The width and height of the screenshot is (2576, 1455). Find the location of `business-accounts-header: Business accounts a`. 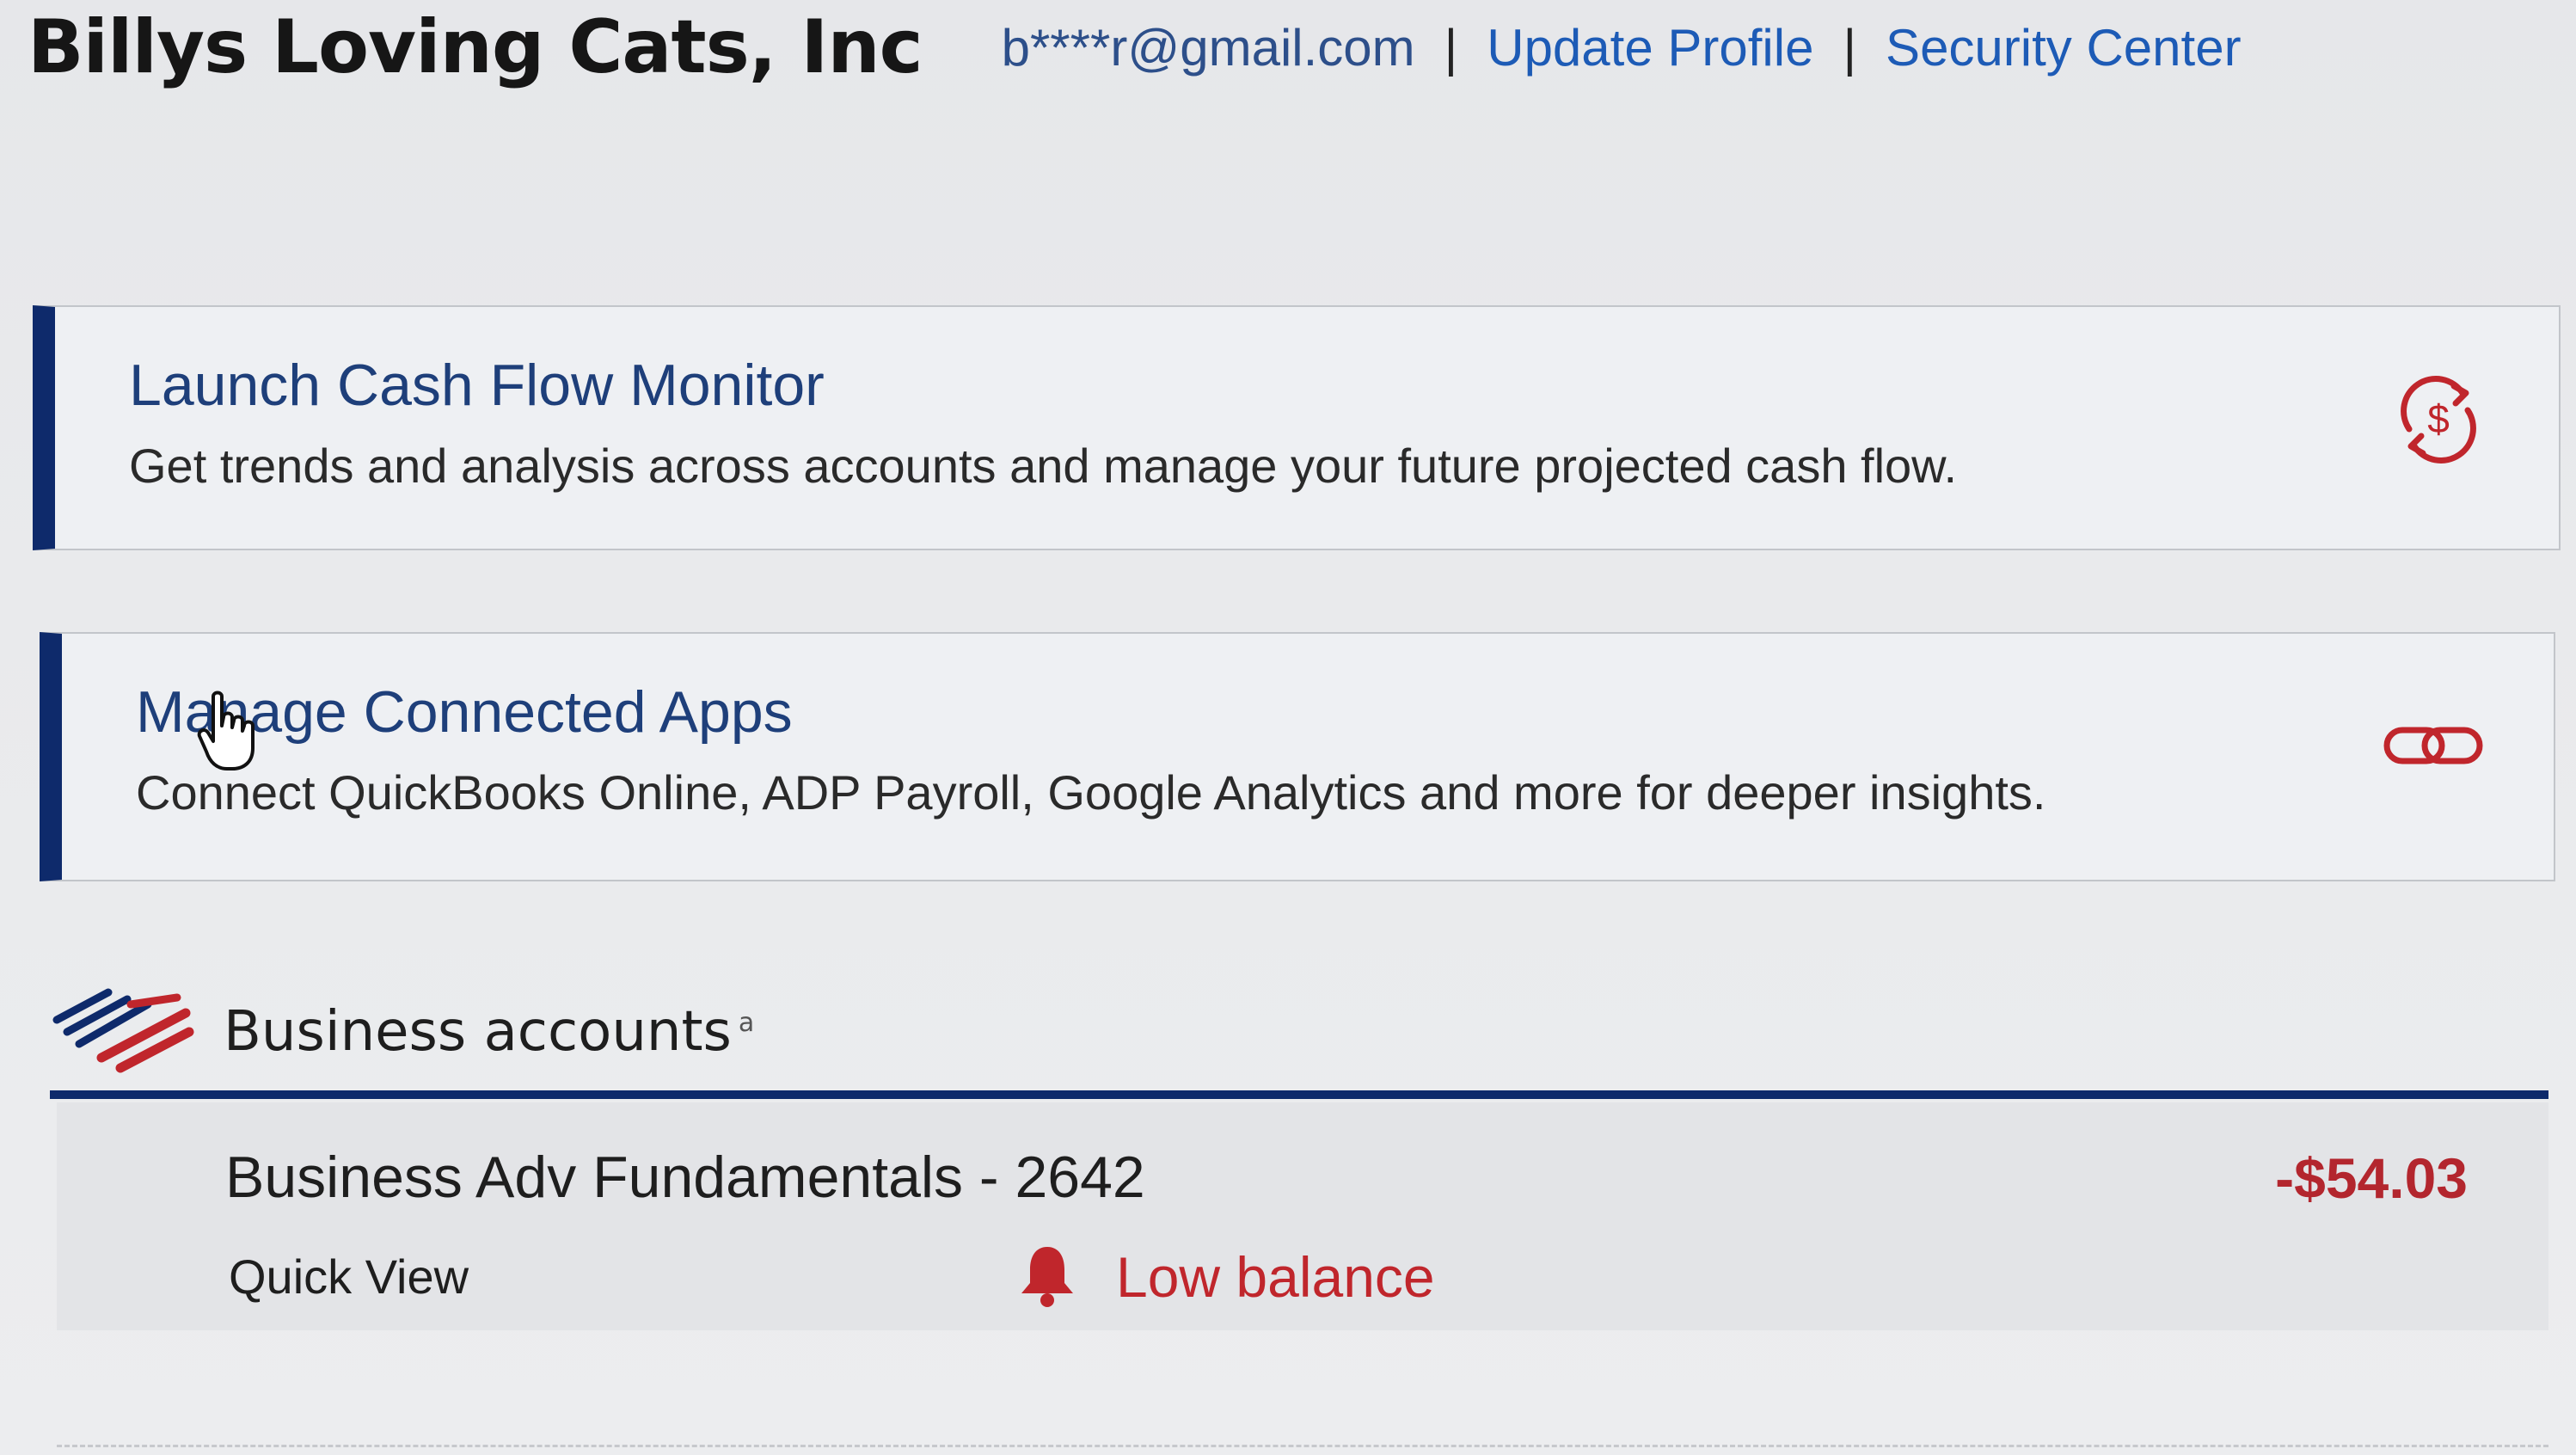

business-accounts-header: Business accounts a is located at coordinates (401, 1032).